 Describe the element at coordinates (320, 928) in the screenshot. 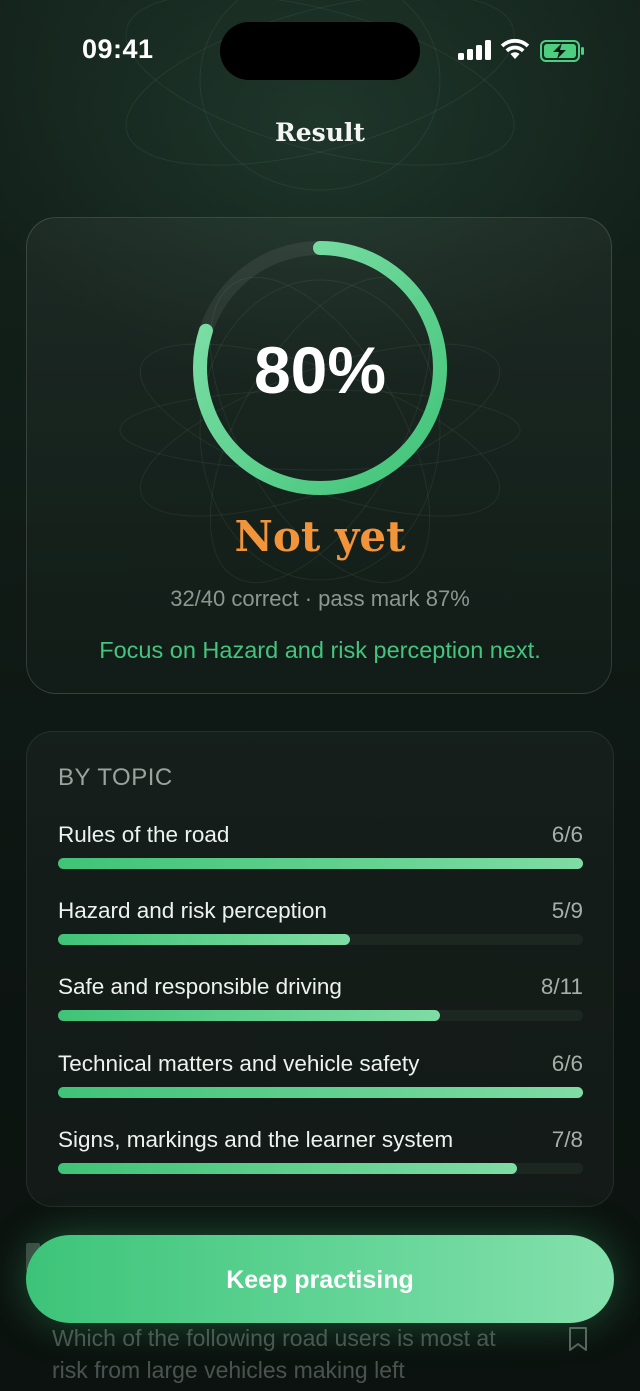

I see `topic-row: Hazard and risk perception 5/9` at that location.